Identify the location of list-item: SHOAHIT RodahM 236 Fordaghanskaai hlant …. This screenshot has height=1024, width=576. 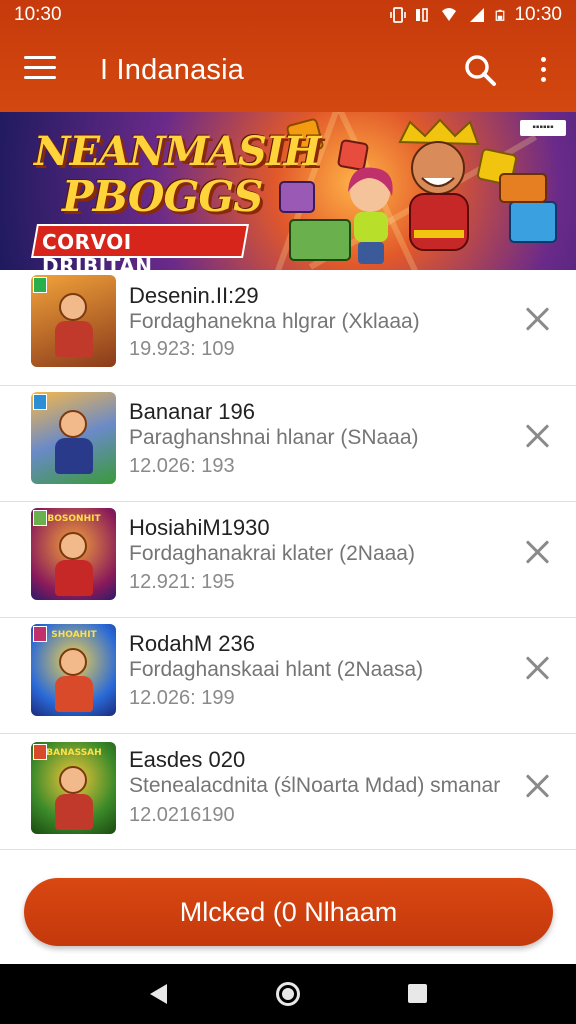
(288, 676).